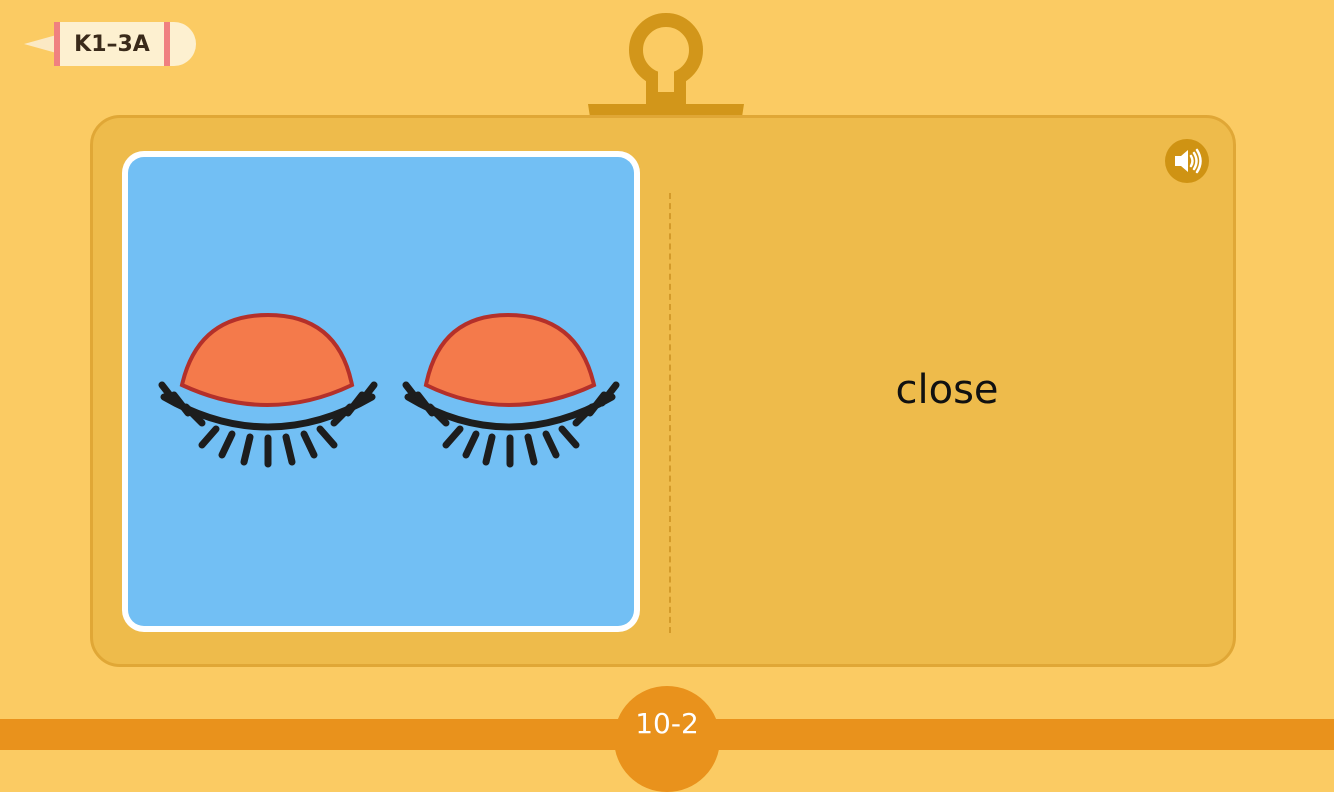 The width and height of the screenshot is (1334, 792). Describe the element at coordinates (947, 390) in the screenshot. I see `flashcard-word: close` at that location.